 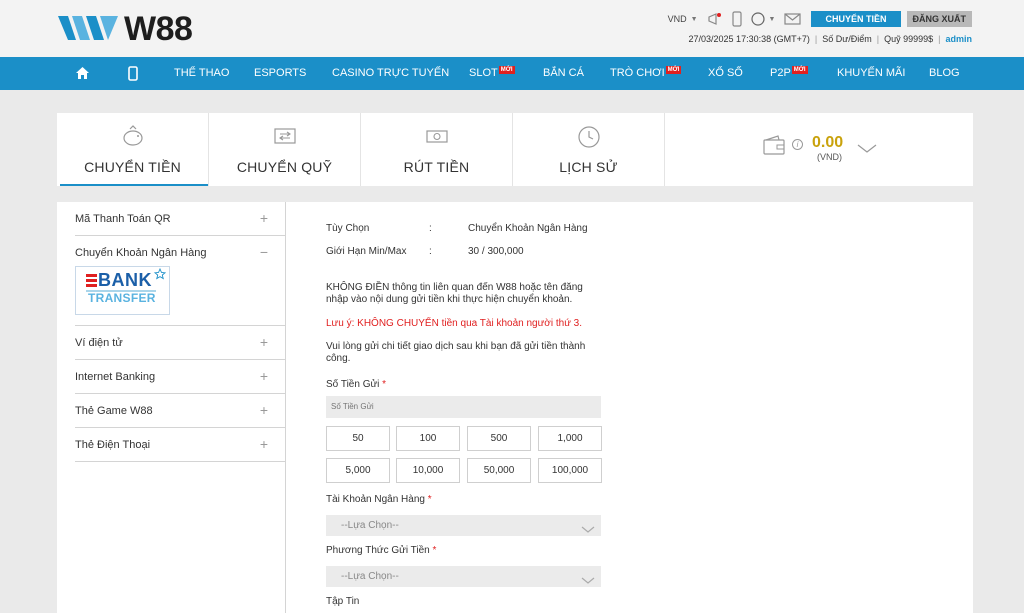 I want to click on minus-icon: −, so click(x=263, y=252).